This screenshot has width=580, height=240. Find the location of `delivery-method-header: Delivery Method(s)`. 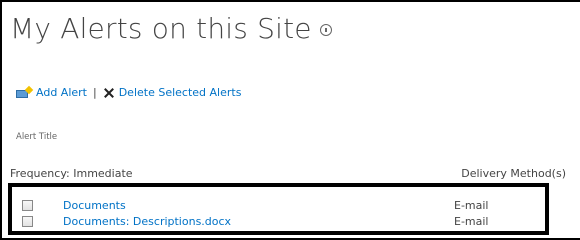

delivery-method-header: Delivery Method(s) is located at coordinates (513, 173).